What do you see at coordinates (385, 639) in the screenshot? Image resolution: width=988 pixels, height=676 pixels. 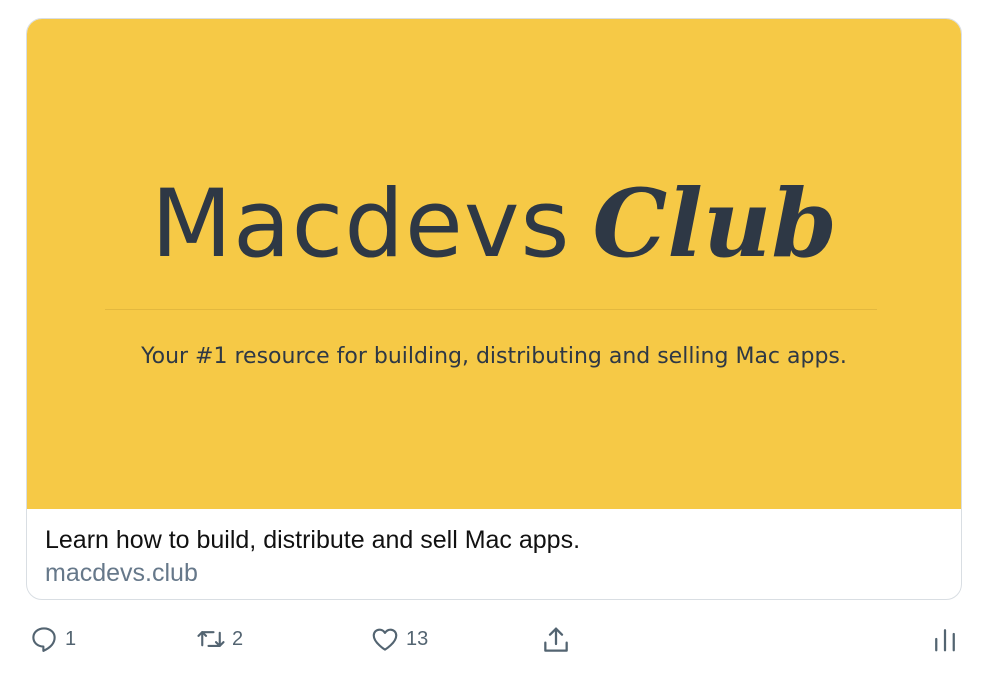 I see `heart-icon` at bounding box center [385, 639].